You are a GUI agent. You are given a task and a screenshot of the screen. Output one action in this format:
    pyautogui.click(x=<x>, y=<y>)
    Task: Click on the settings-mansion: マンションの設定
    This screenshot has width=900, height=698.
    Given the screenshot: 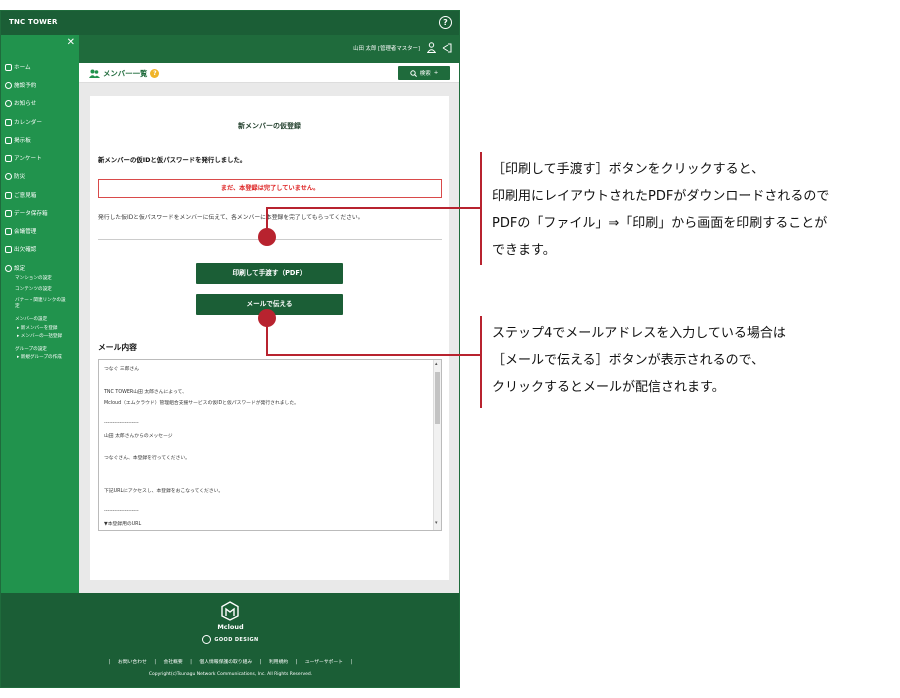 What is the action you would take?
    pyautogui.click(x=33, y=279)
    